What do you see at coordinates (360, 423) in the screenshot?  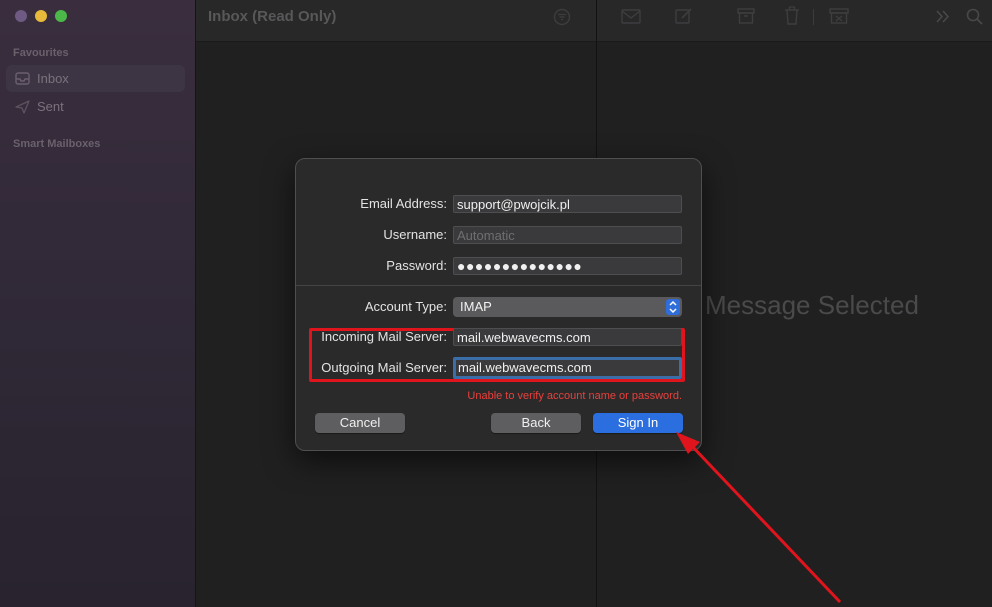 I see `cancel-button: Cancel` at bounding box center [360, 423].